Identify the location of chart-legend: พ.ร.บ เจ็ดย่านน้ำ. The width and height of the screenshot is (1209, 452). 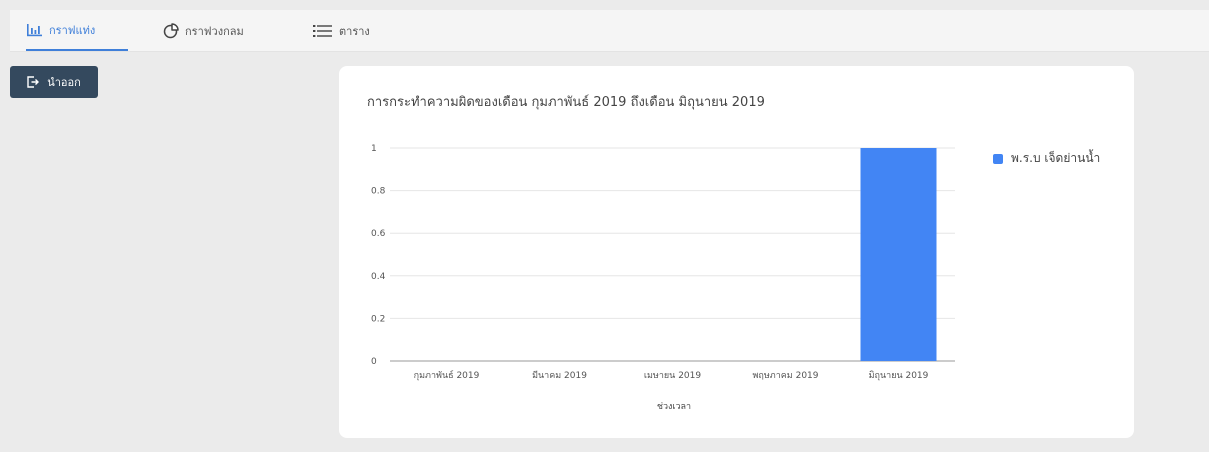
(1046, 158).